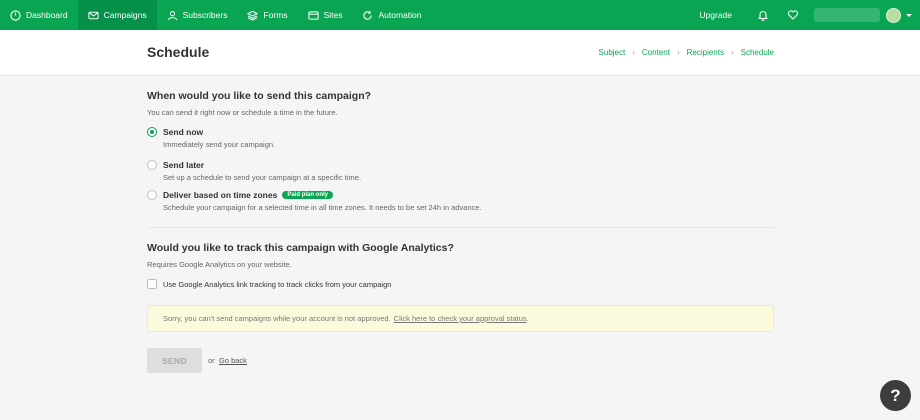 This screenshot has height=420, width=920. I want to click on nav-subscribers: Subscribers, so click(197, 15).